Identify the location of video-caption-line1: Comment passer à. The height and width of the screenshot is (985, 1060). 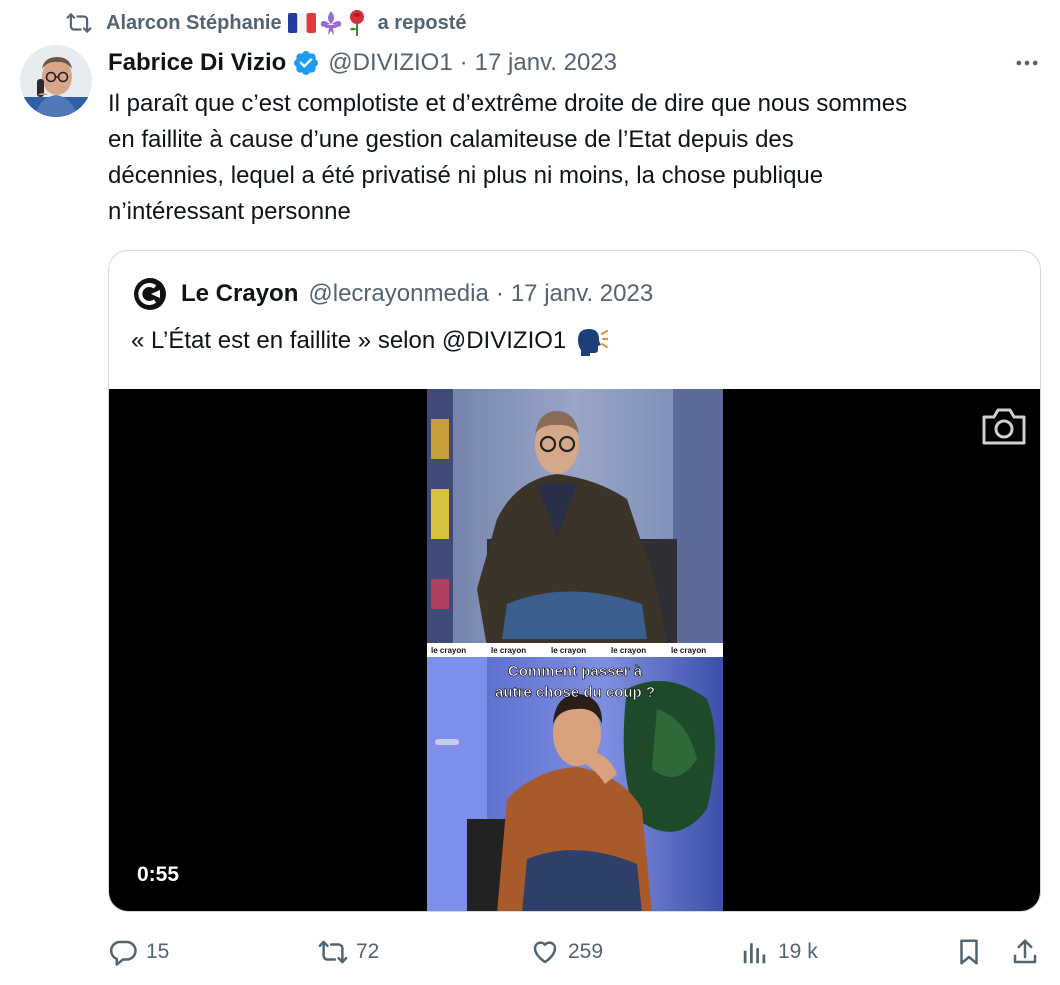
(575, 671).